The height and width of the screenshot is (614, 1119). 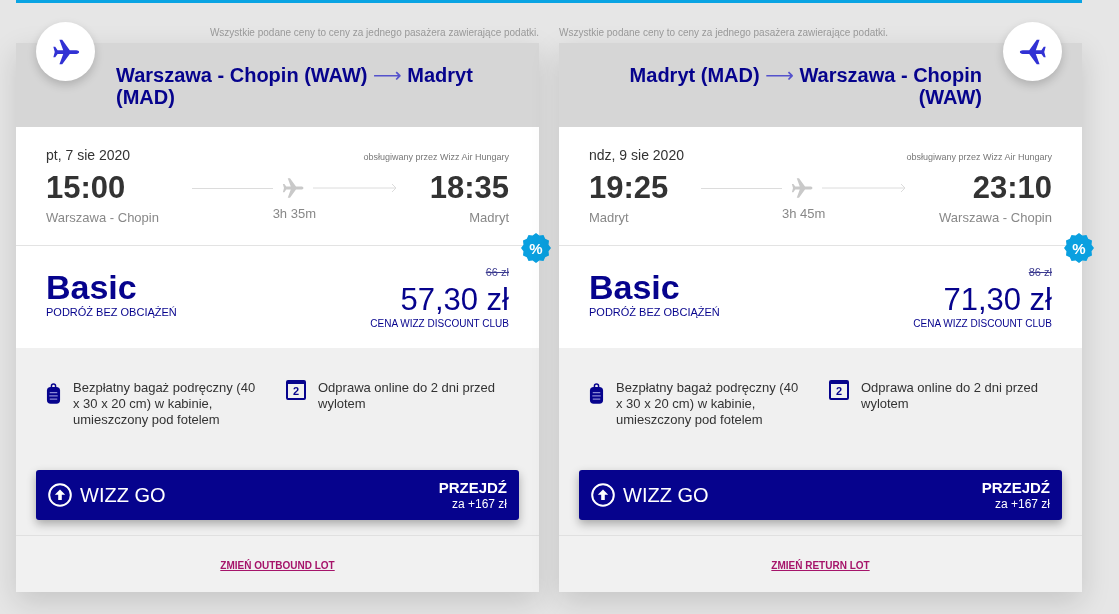 What do you see at coordinates (820, 566) in the screenshot?
I see `change-flight-link: ZMIEŃ RETURN LOT` at bounding box center [820, 566].